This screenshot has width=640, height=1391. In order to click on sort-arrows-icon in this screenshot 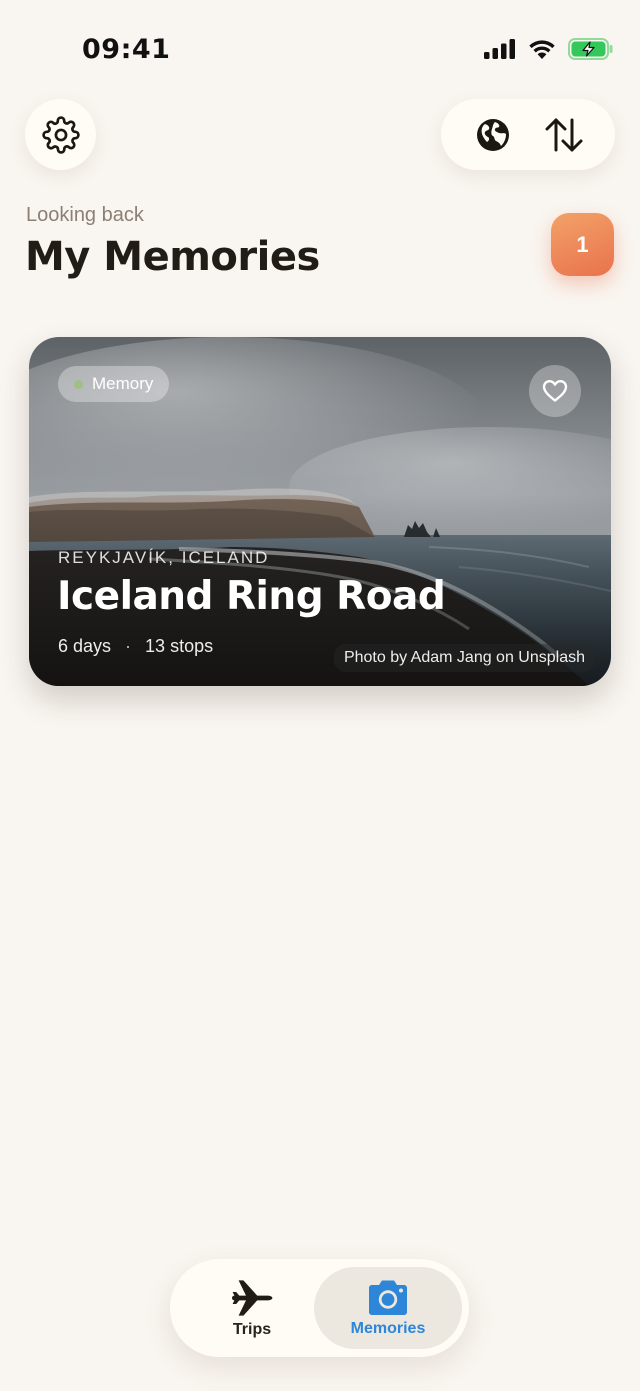, I will do `click(563, 134)`.